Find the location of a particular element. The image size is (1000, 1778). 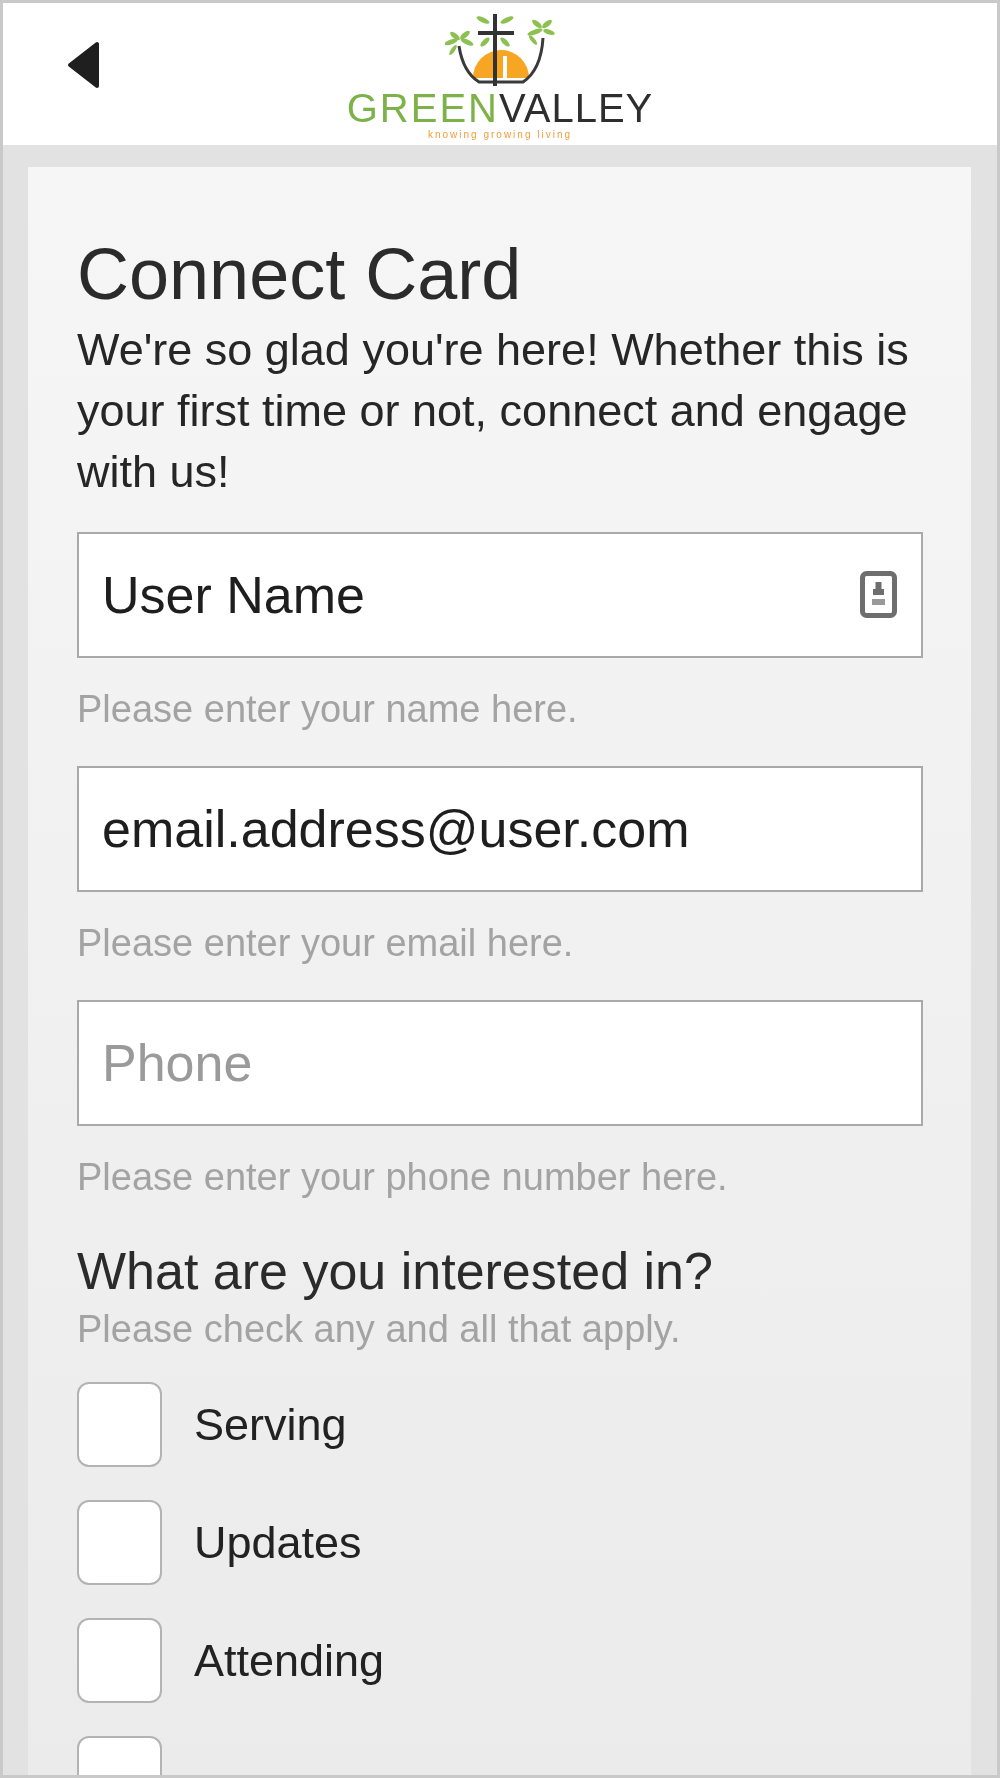

back-button is located at coordinates (83, 65).